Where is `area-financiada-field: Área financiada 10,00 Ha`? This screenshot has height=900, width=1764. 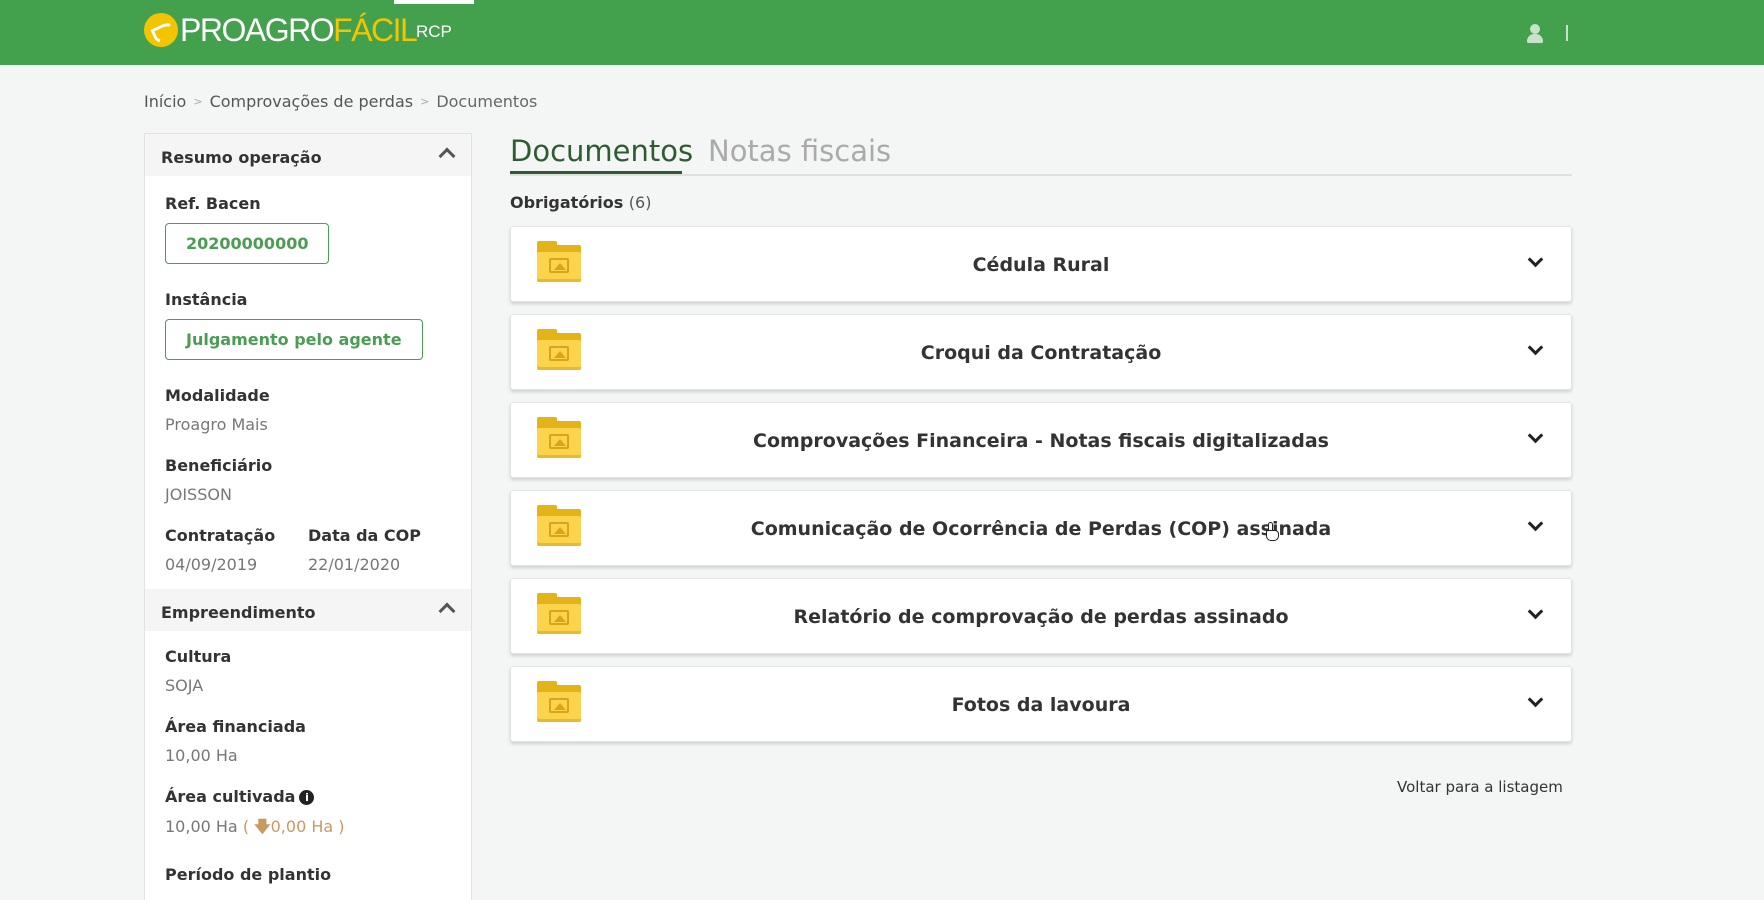
area-financiada-field: Área financiada 10,00 Ha is located at coordinates (308, 741).